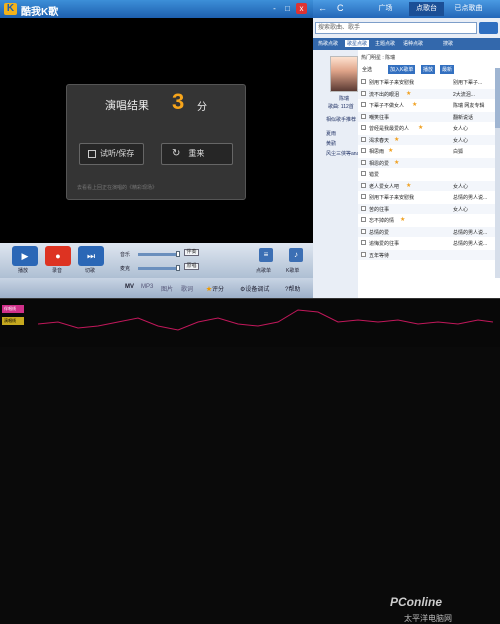 The width and height of the screenshot is (500, 624). What do you see at coordinates (159, 254) in the screenshot?
I see `music-volume-slider` at bounding box center [159, 254].